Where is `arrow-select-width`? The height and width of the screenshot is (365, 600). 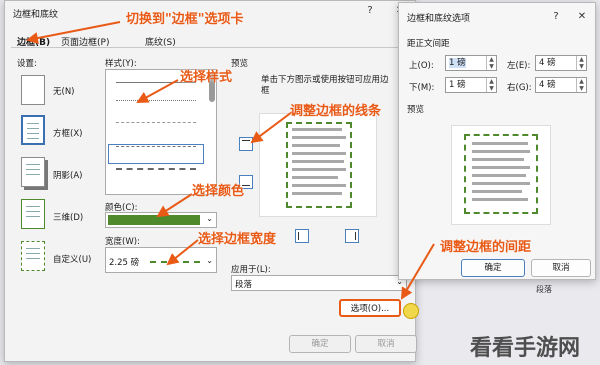
arrow-select-width is located at coordinates (182, 252).